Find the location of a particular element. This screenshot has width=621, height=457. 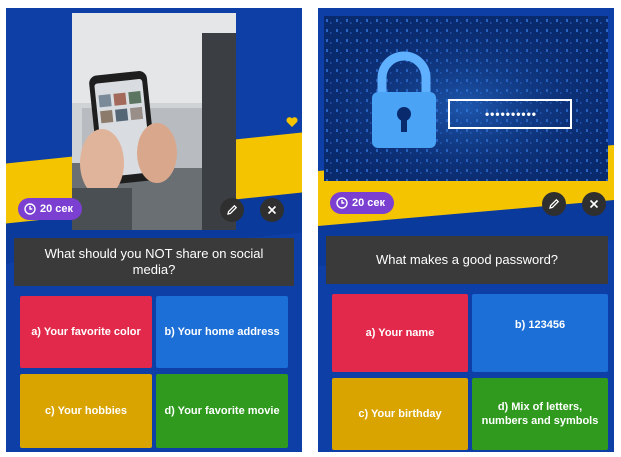

answer-a-button: a) Your name is located at coordinates (400, 333).